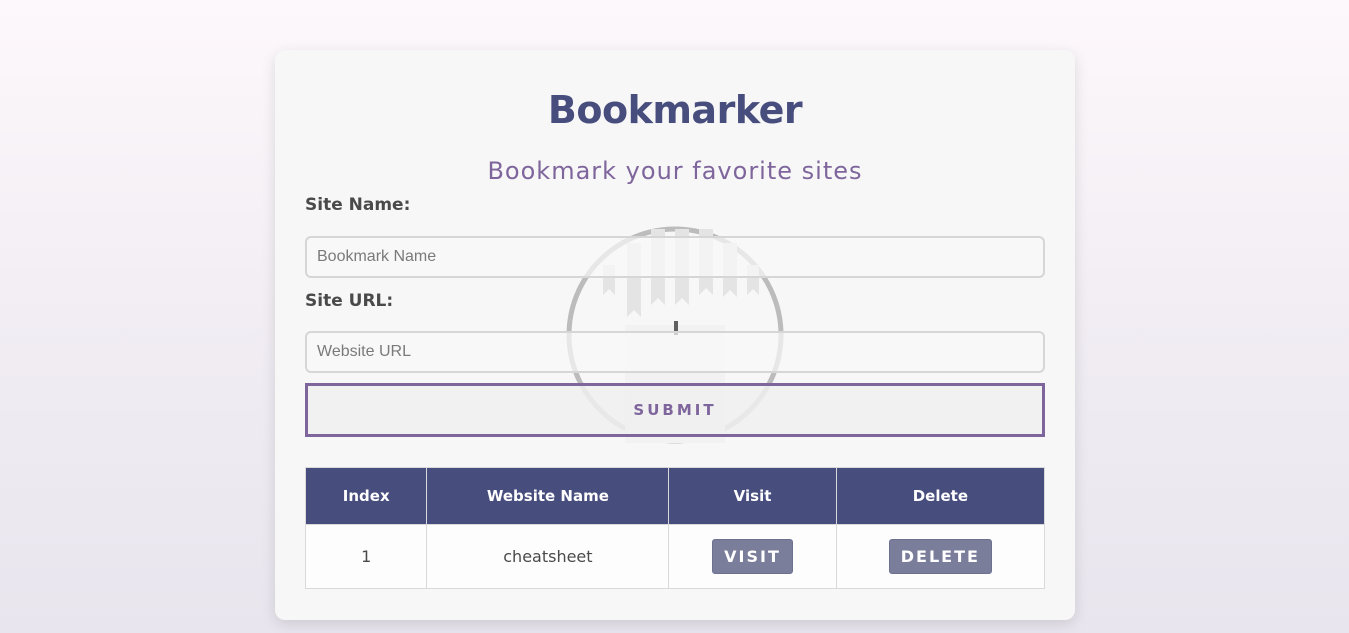  I want to click on row-visit-cell: VISIT, so click(752, 556).